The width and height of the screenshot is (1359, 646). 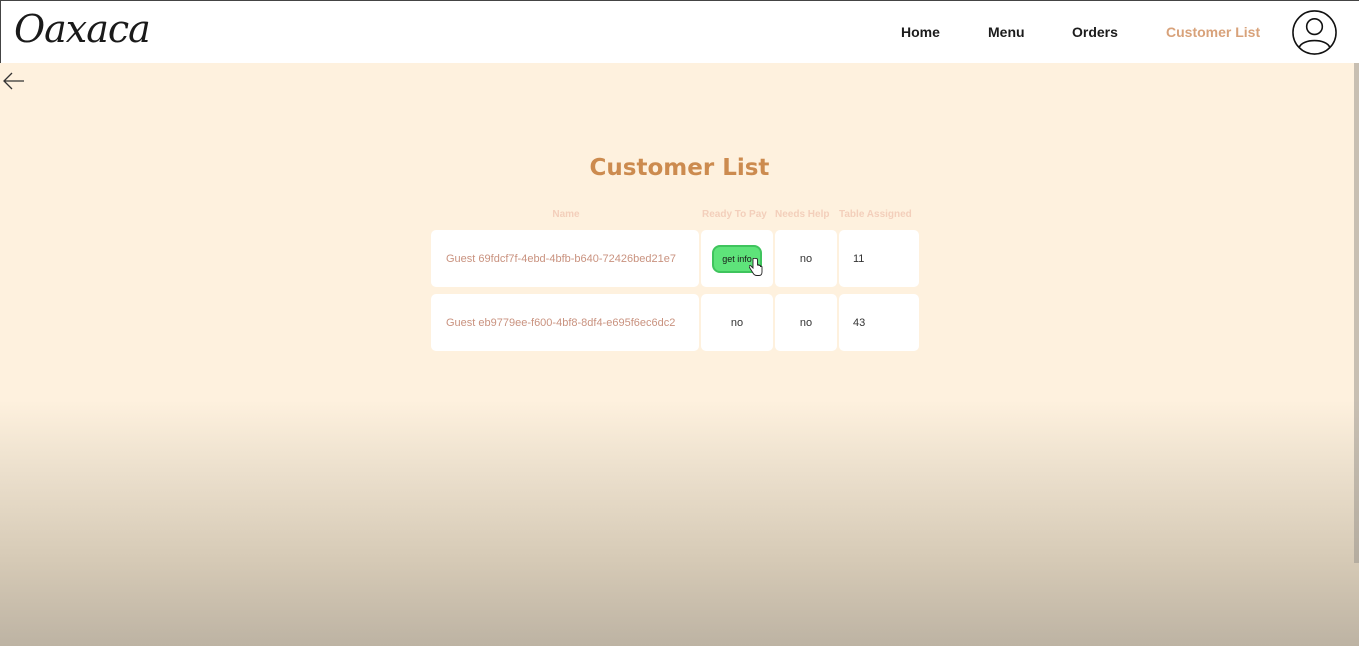 I want to click on ready-to-pay-value: no, so click(x=737, y=322).